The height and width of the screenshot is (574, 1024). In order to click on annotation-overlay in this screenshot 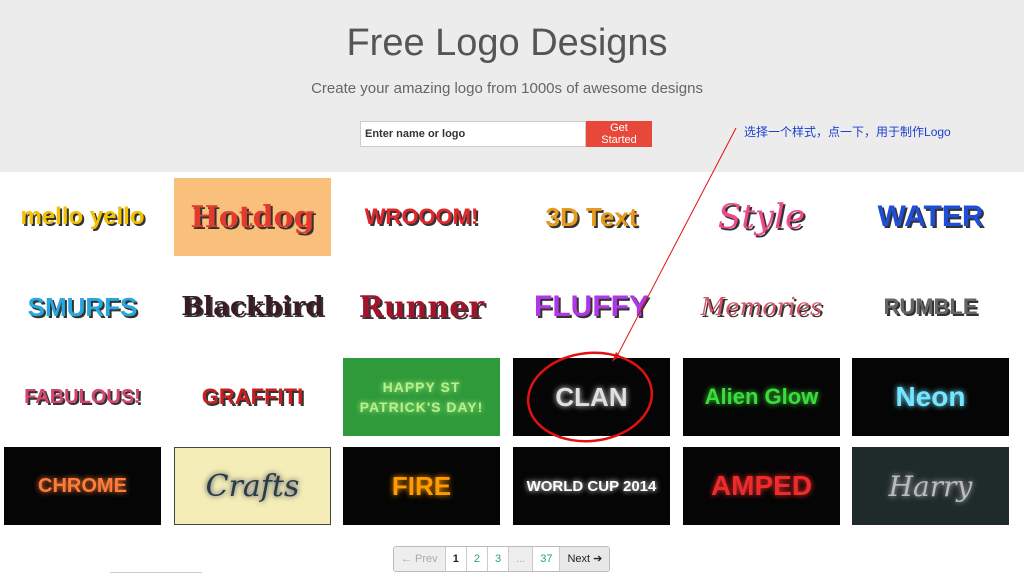, I will do `click(631, 285)`.